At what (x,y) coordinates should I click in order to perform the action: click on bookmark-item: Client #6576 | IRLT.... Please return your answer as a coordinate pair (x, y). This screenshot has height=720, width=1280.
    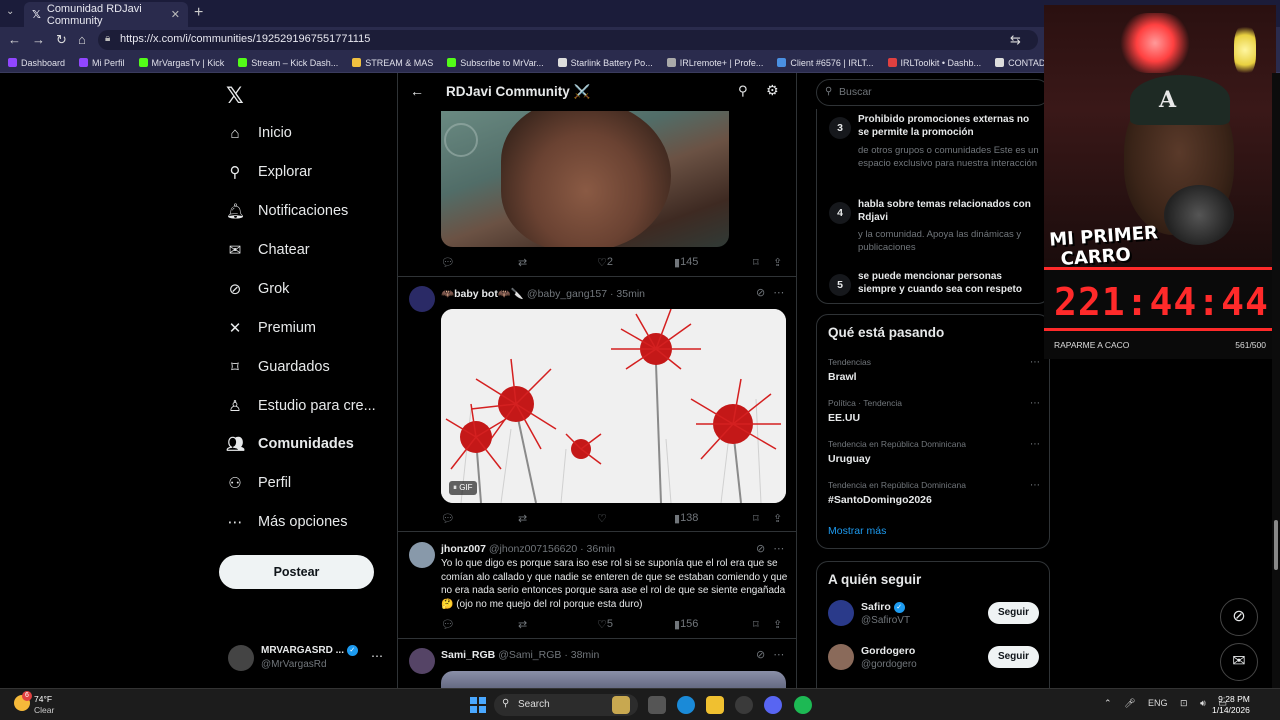
    Looking at the image, I should click on (825, 63).